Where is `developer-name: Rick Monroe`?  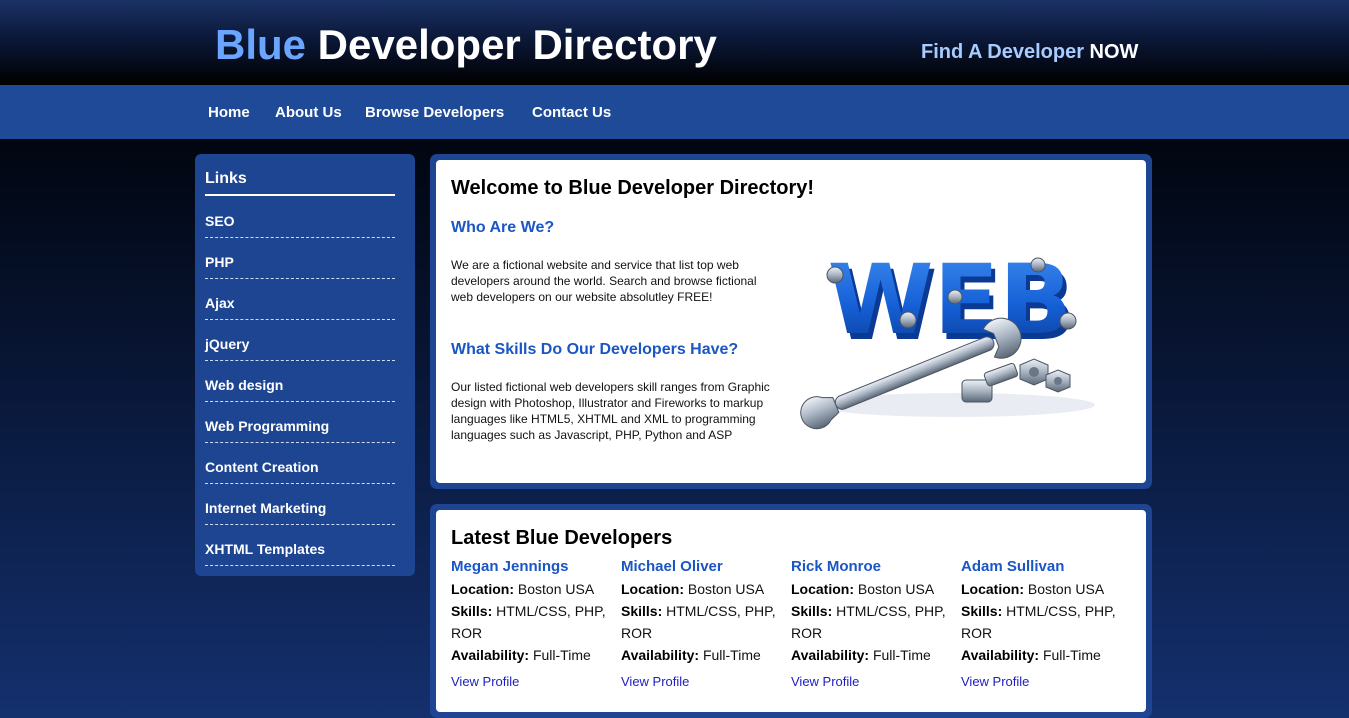
developer-name: Rick Monroe is located at coordinates (871, 567).